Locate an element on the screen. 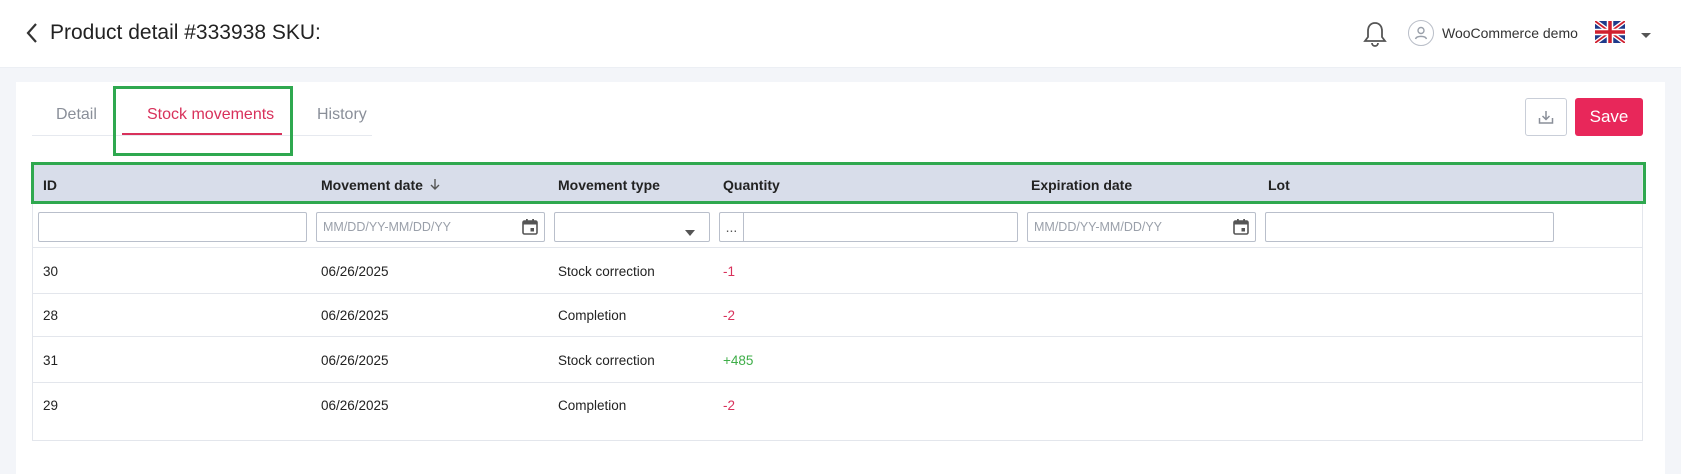 This screenshot has width=1681, height=474. tab-detail: Detail is located at coordinates (76, 115).